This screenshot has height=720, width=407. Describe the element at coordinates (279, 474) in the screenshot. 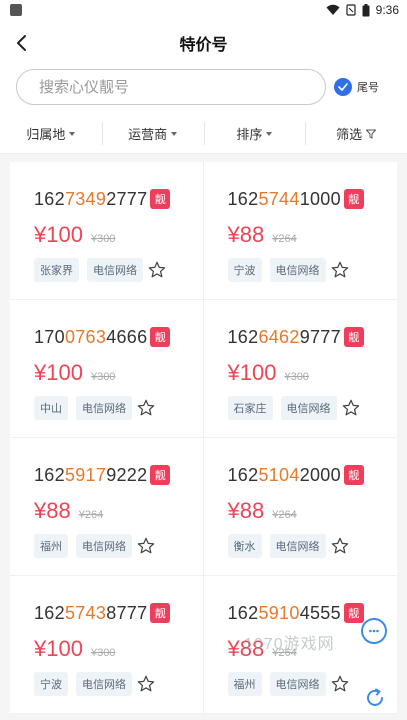

I see `number-highlight: 5104` at that location.